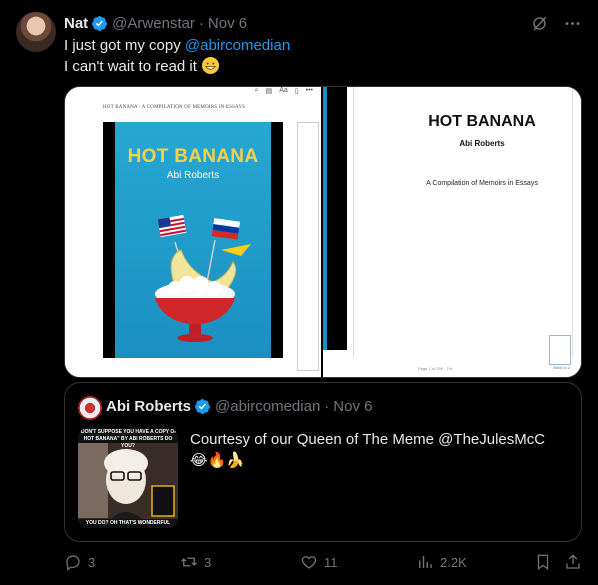 The height and width of the screenshot is (585, 598). I want to click on repost-count: 3, so click(208, 562).